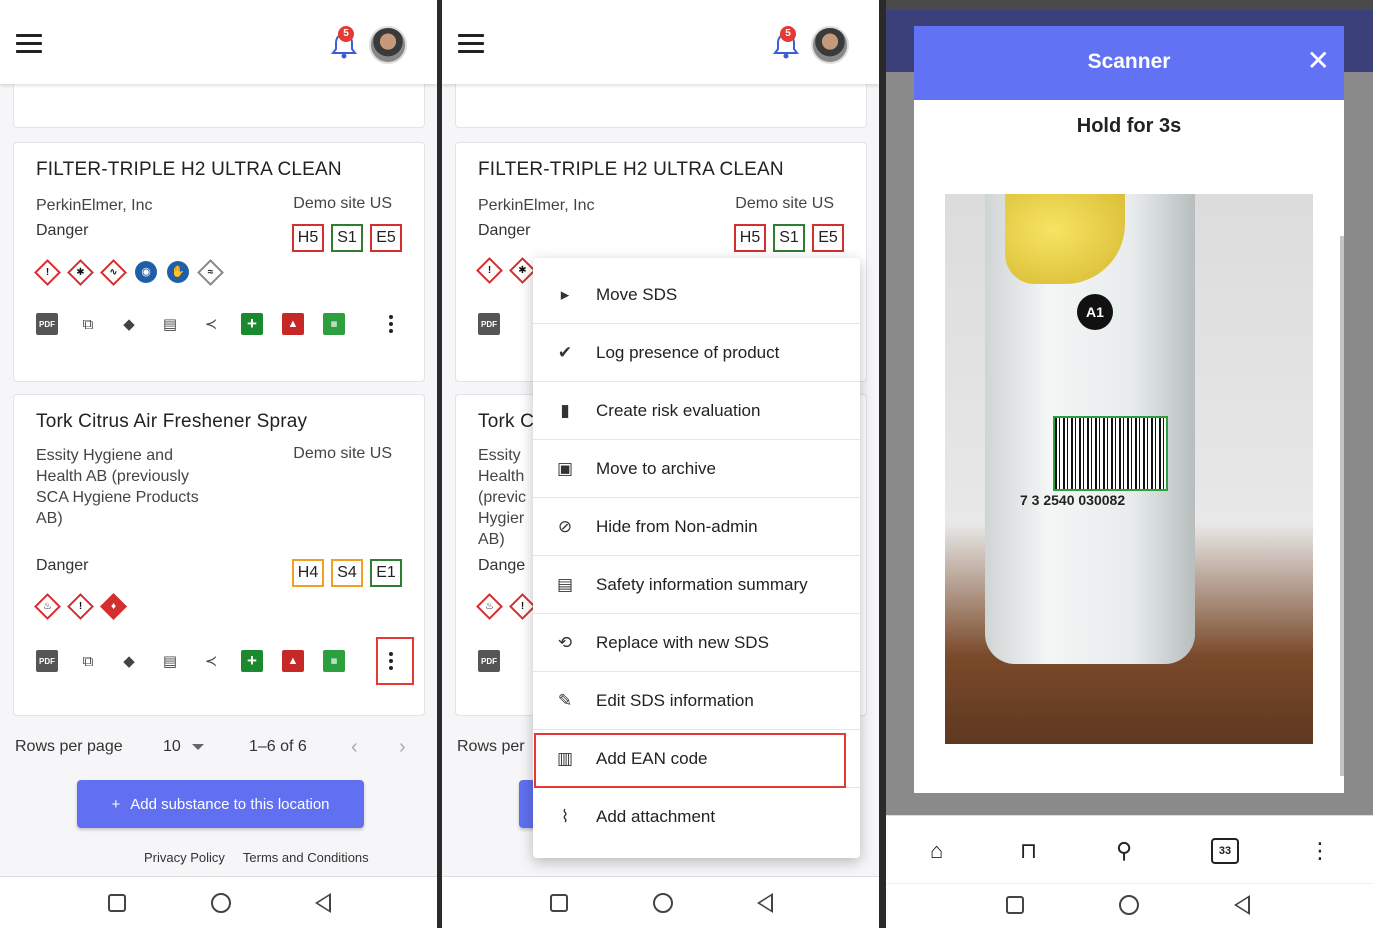 The image size is (1373, 928). Describe the element at coordinates (682, 642) in the screenshot. I see `menu-item-label: Replace with new SDS` at that location.